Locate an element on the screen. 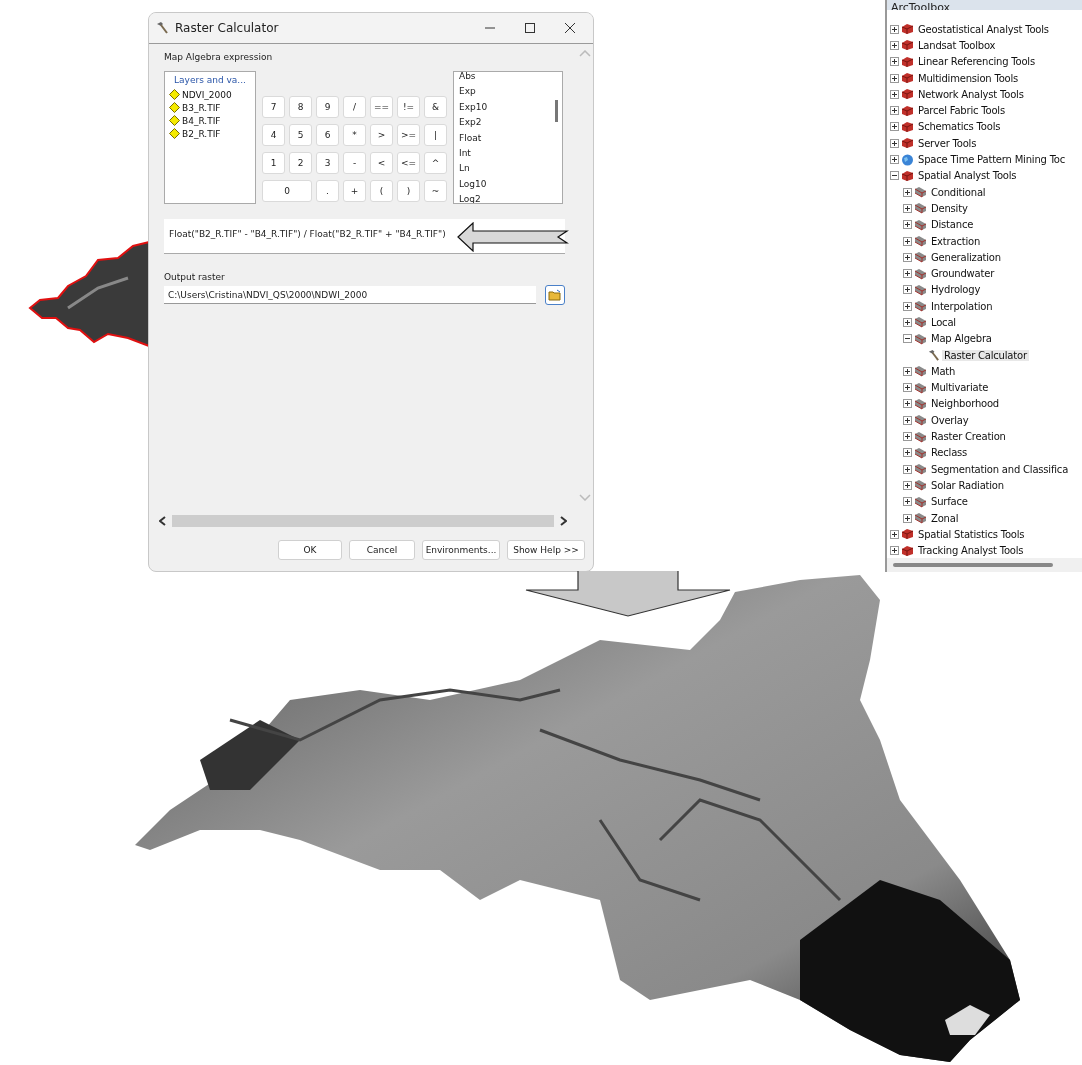 Image resolution: width=1082 pixels, height=1065 pixels. calculator-key: > is located at coordinates (381, 135).